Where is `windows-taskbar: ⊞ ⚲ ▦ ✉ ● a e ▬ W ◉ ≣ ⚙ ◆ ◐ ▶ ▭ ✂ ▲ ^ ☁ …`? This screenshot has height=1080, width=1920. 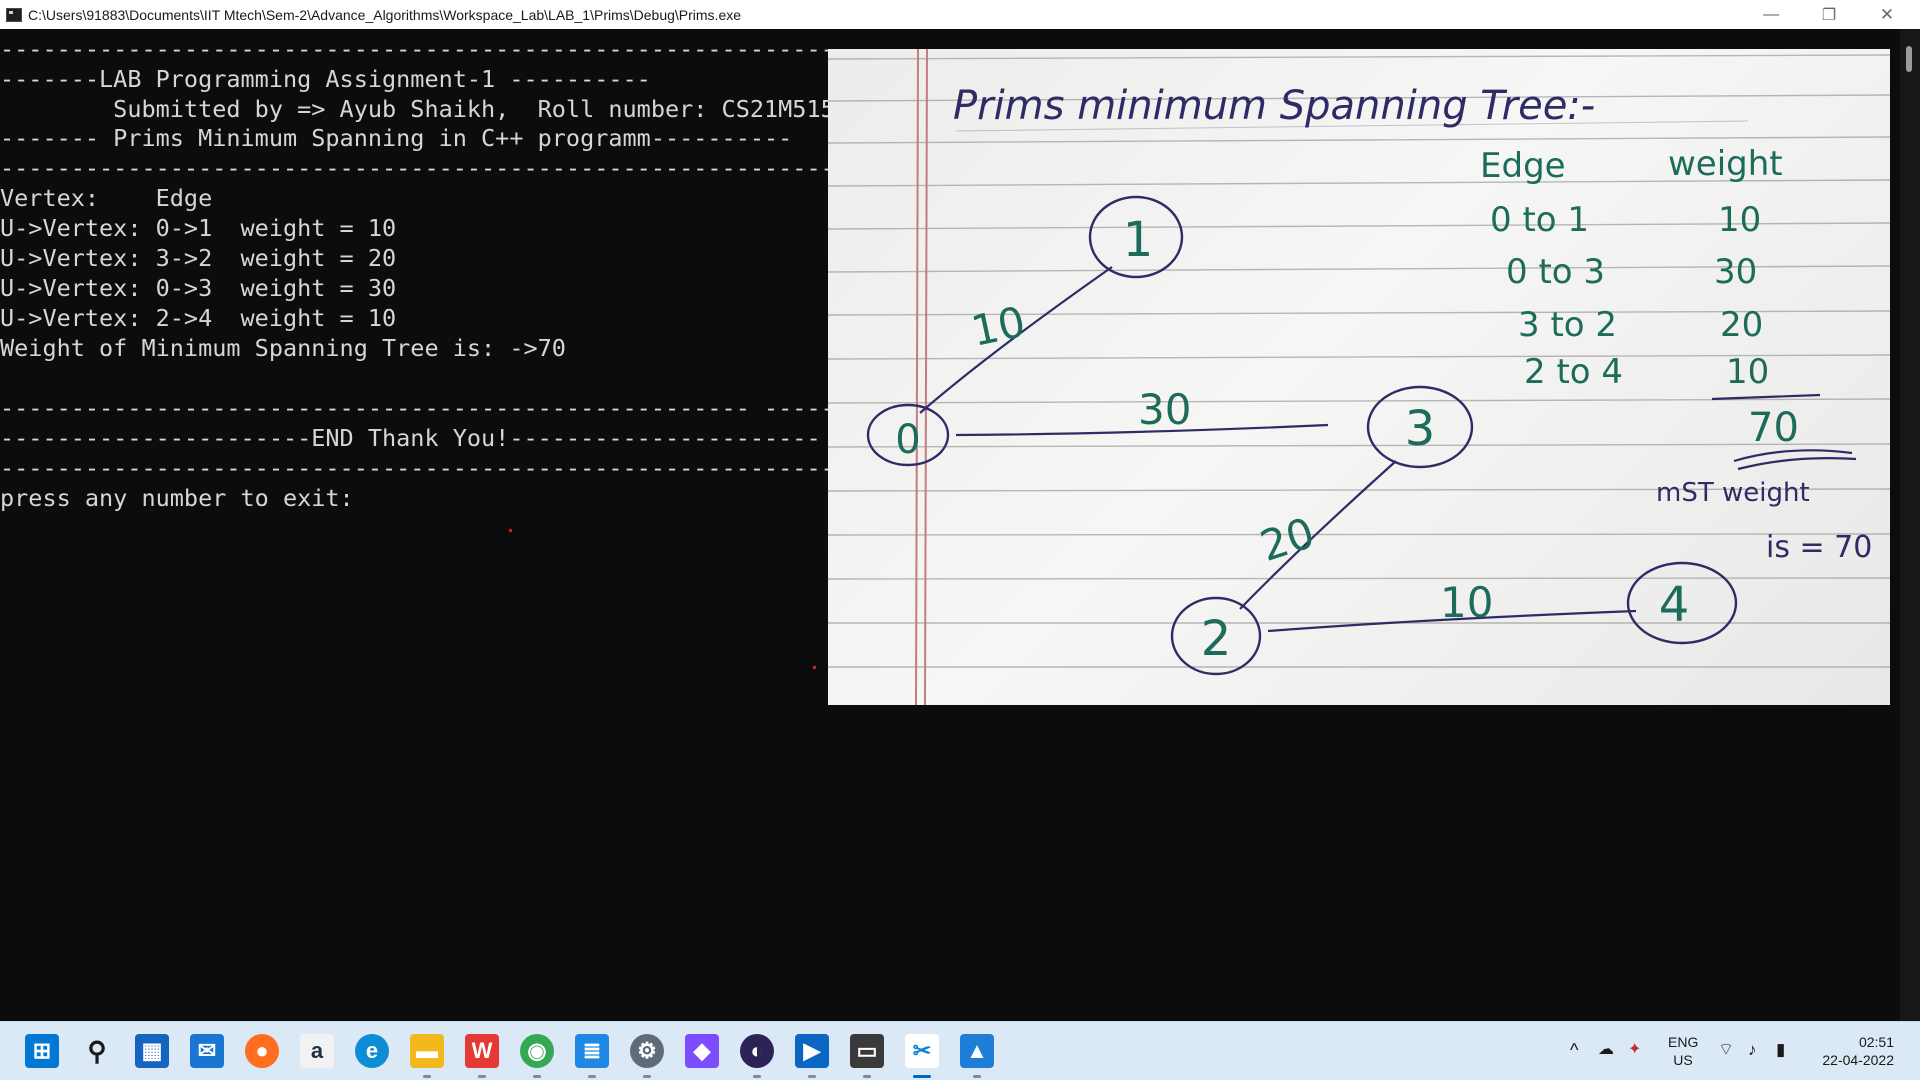
windows-taskbar: ⊞ ⚲ ▦ ✉ ● a e ▬ W ◉ ≣ ⚙ ◆ ◐ ▶ ▭ ✂ ▲ ^ ☁ … is located at coordinates (960, 1050).